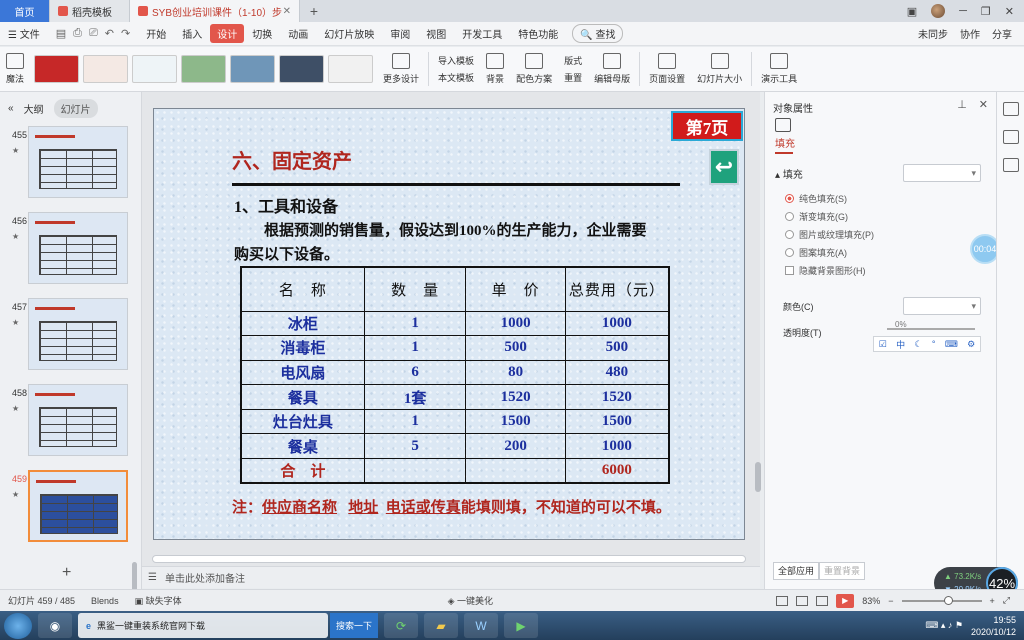  Describe the element at coordinates (724, 167) in the screenshot. I see `return-arrow-icon: ↩` at that location.